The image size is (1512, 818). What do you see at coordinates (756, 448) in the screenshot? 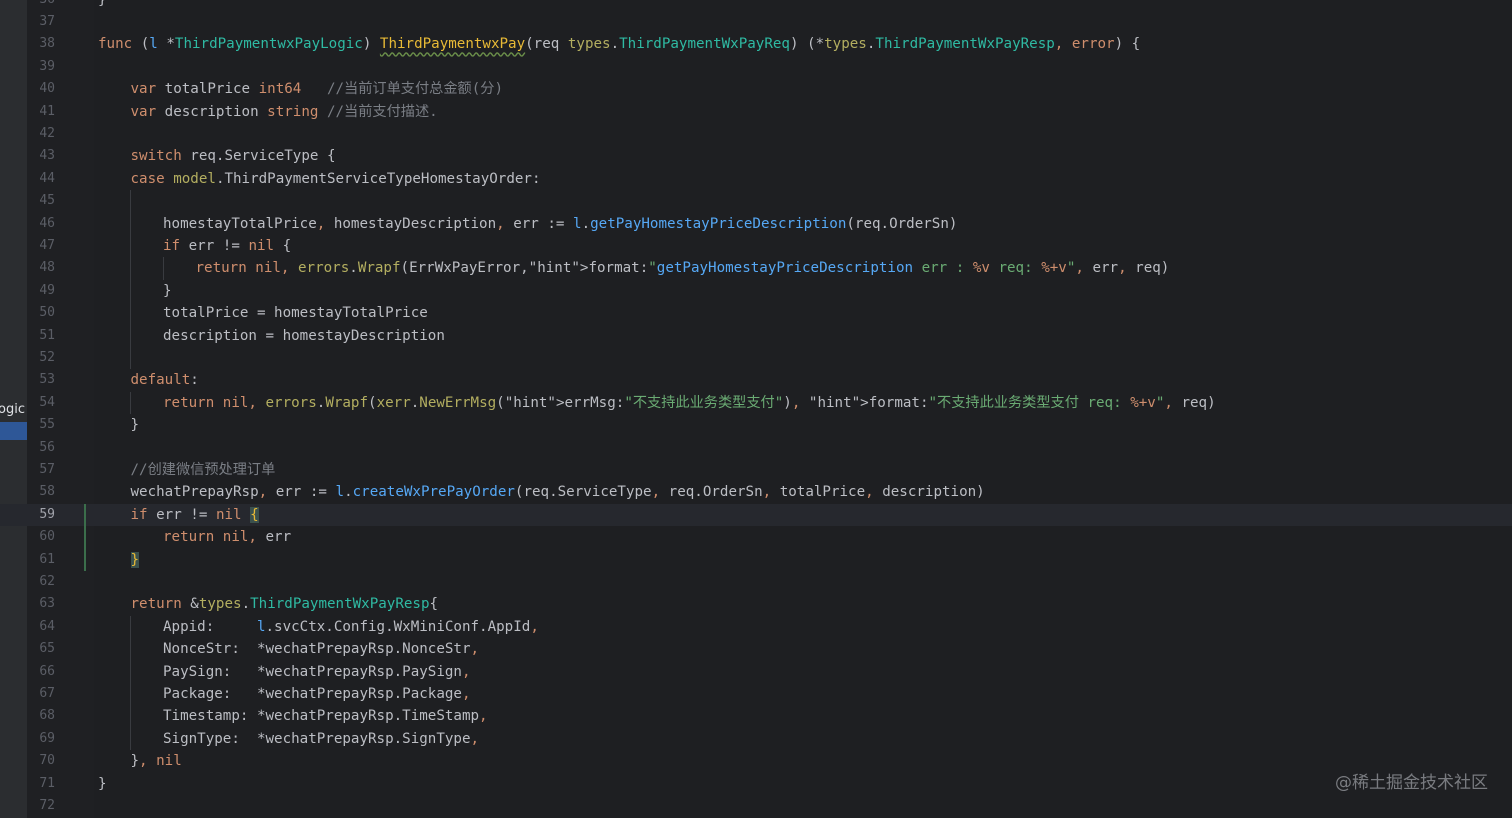
I see `code-line: 56` at bounding box center [756, 448].